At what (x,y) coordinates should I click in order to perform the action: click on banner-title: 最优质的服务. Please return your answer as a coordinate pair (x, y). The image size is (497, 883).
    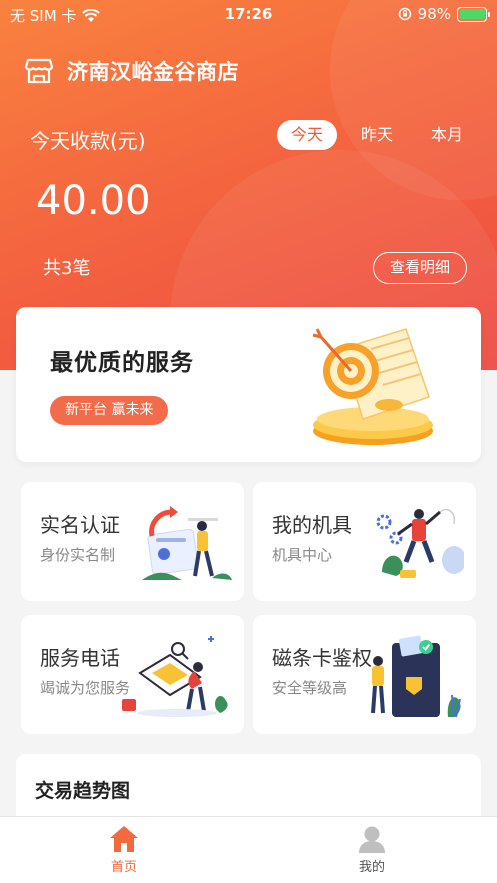
    Looking at the image, I should click on (122, 363).